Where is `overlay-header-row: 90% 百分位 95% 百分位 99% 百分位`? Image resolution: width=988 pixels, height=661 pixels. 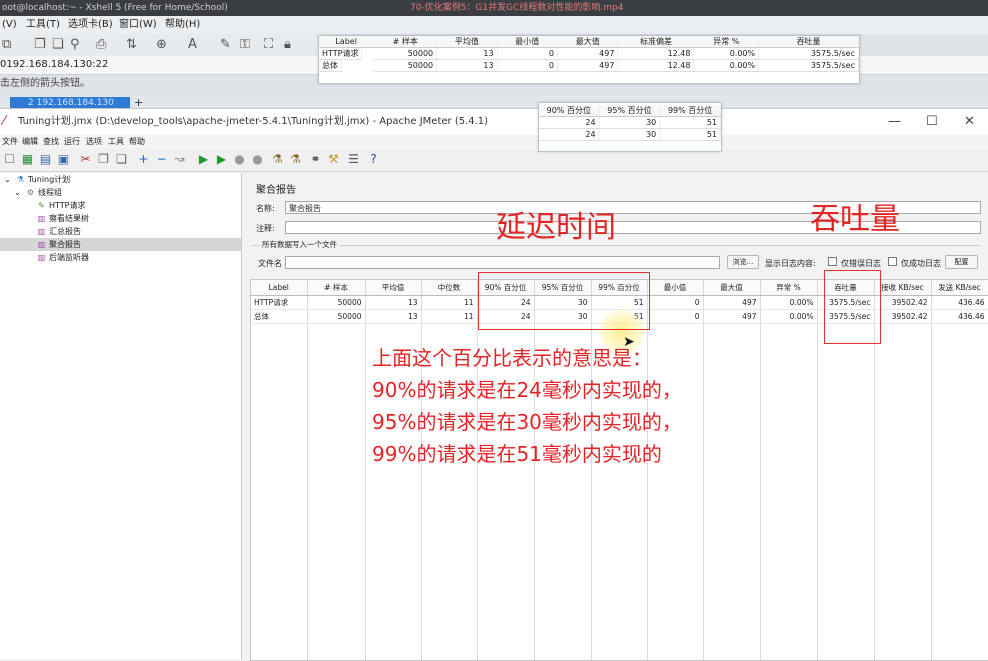 overlay-header-row: 90% 百分位 95% 百分位 99% 百分位 is located at coordinates (630, 111).